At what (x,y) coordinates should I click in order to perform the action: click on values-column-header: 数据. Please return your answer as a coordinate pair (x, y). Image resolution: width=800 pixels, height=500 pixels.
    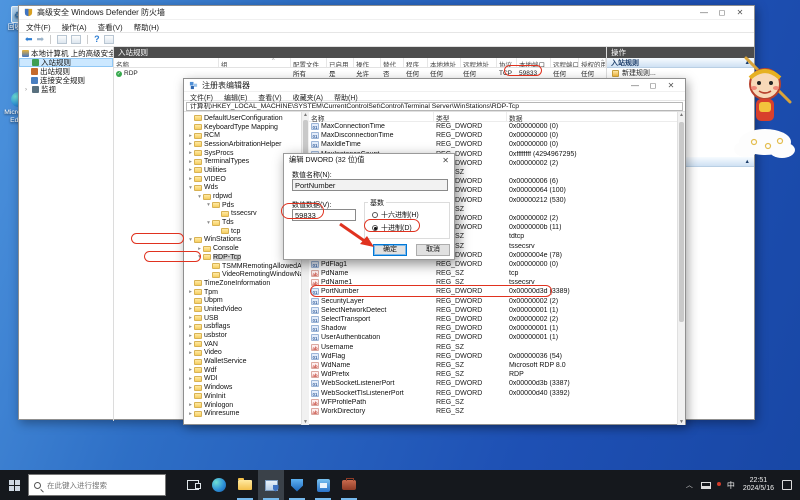
    Looking at the image, I should click on (596, 117).